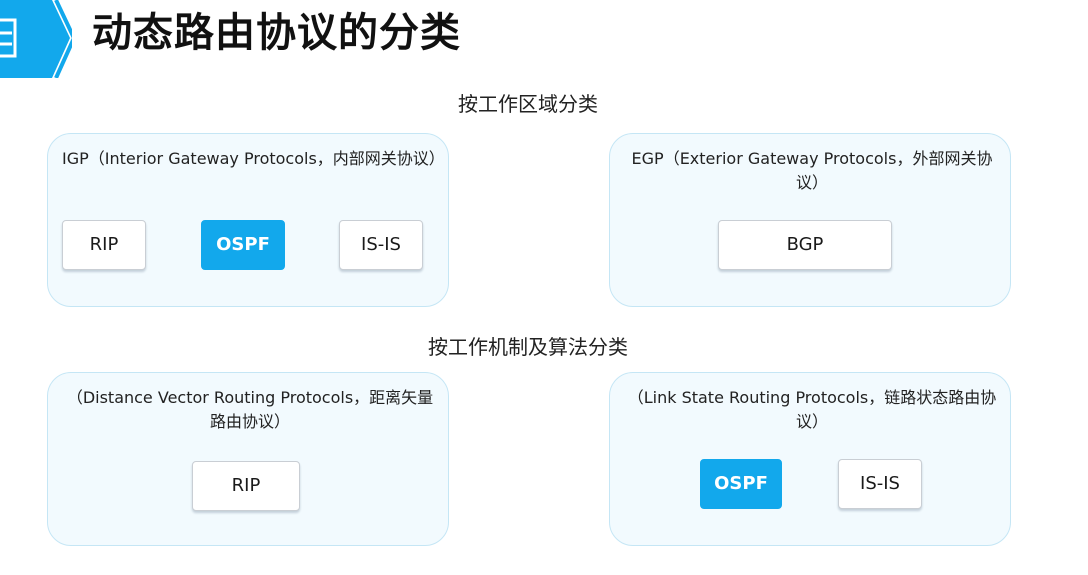  I want to click on section-heading-work-area: 按工作区域分类, so click(528, 104).